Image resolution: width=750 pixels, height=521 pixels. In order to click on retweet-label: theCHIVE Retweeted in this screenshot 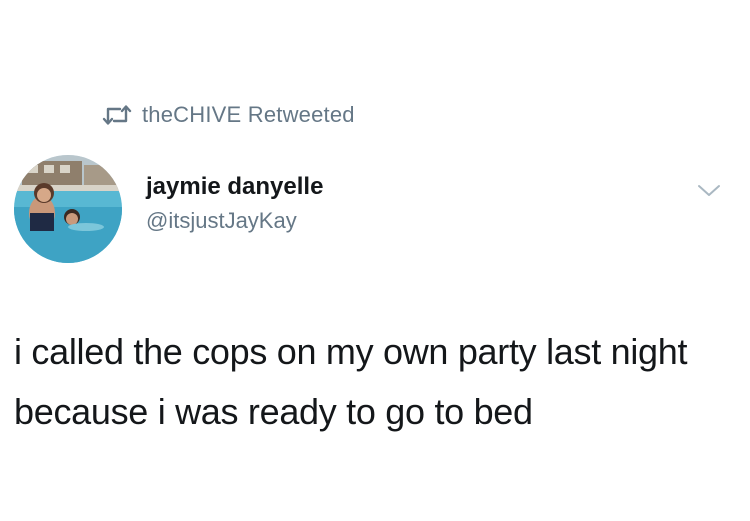, I will do `click(248, 114)`.